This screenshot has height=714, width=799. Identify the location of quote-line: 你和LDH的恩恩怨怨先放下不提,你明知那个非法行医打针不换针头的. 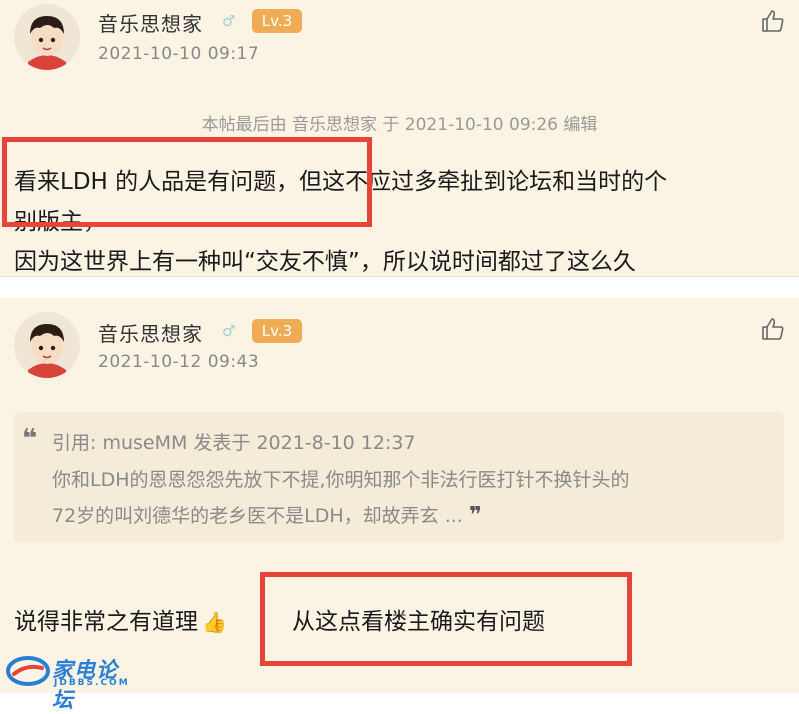
(341, 480).